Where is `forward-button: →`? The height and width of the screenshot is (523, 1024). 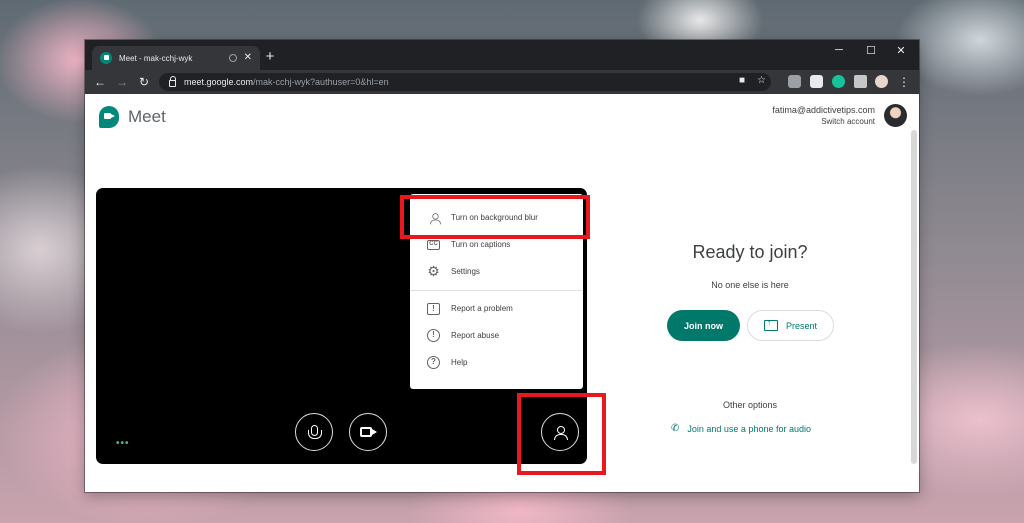
forward-button: → is located at coordinates (122, 82).